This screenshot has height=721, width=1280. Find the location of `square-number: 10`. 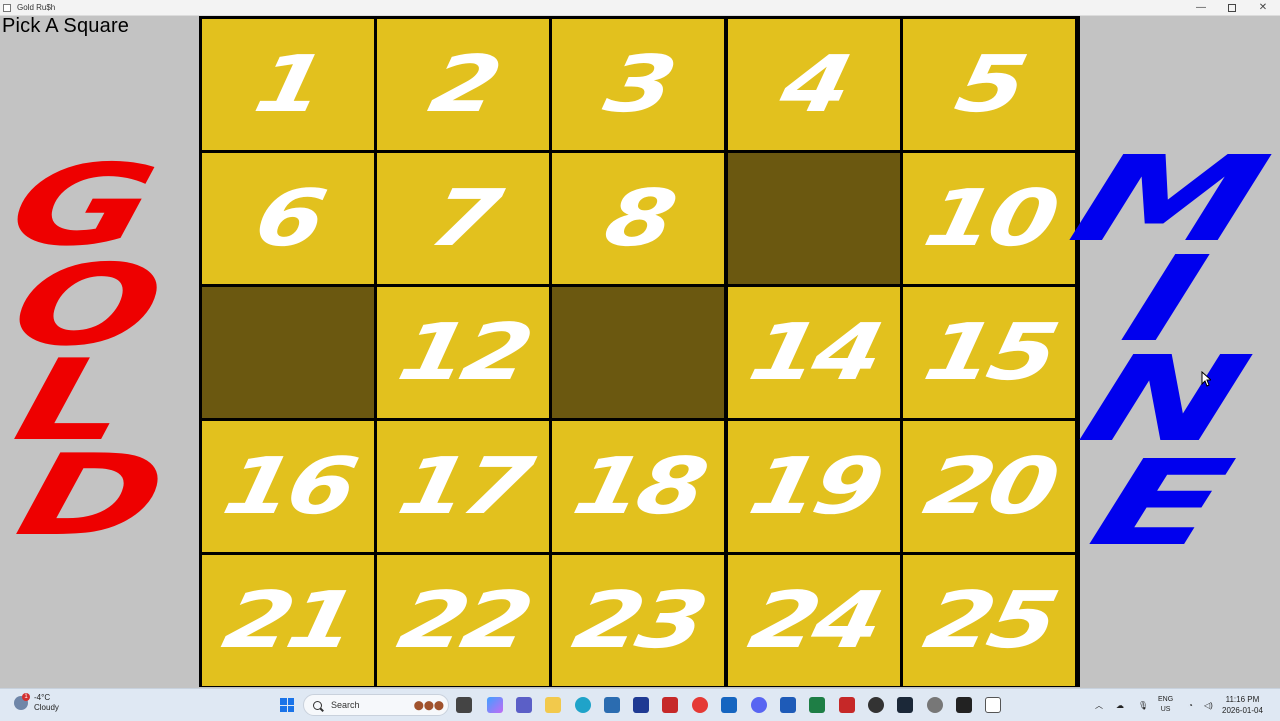

square-number: 10 is located at coordinates (989, 218).